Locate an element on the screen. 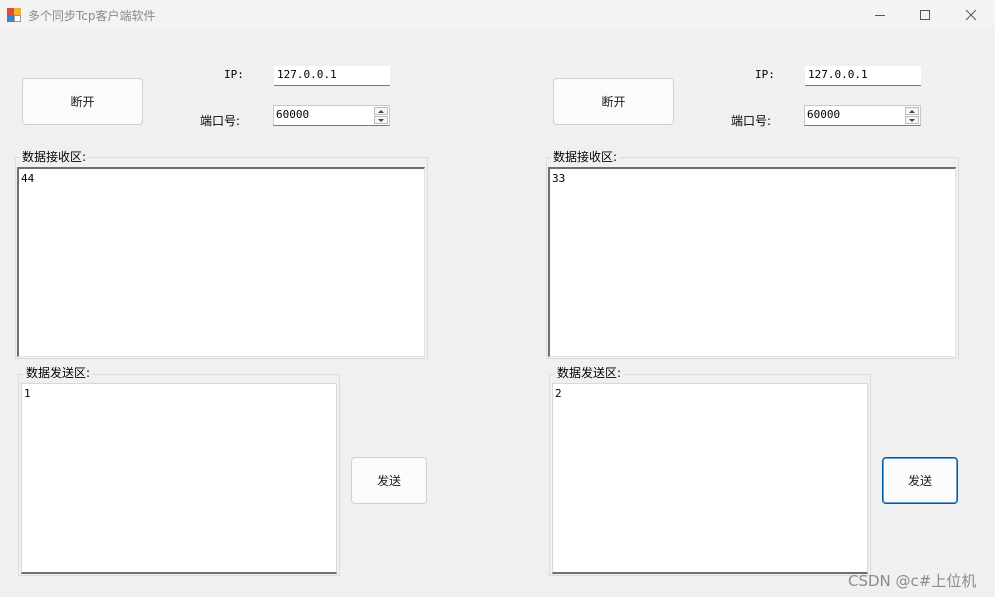 This screenshot has height=597, width=995. port-value-2: 60000 is located at coordinates (824, 114).